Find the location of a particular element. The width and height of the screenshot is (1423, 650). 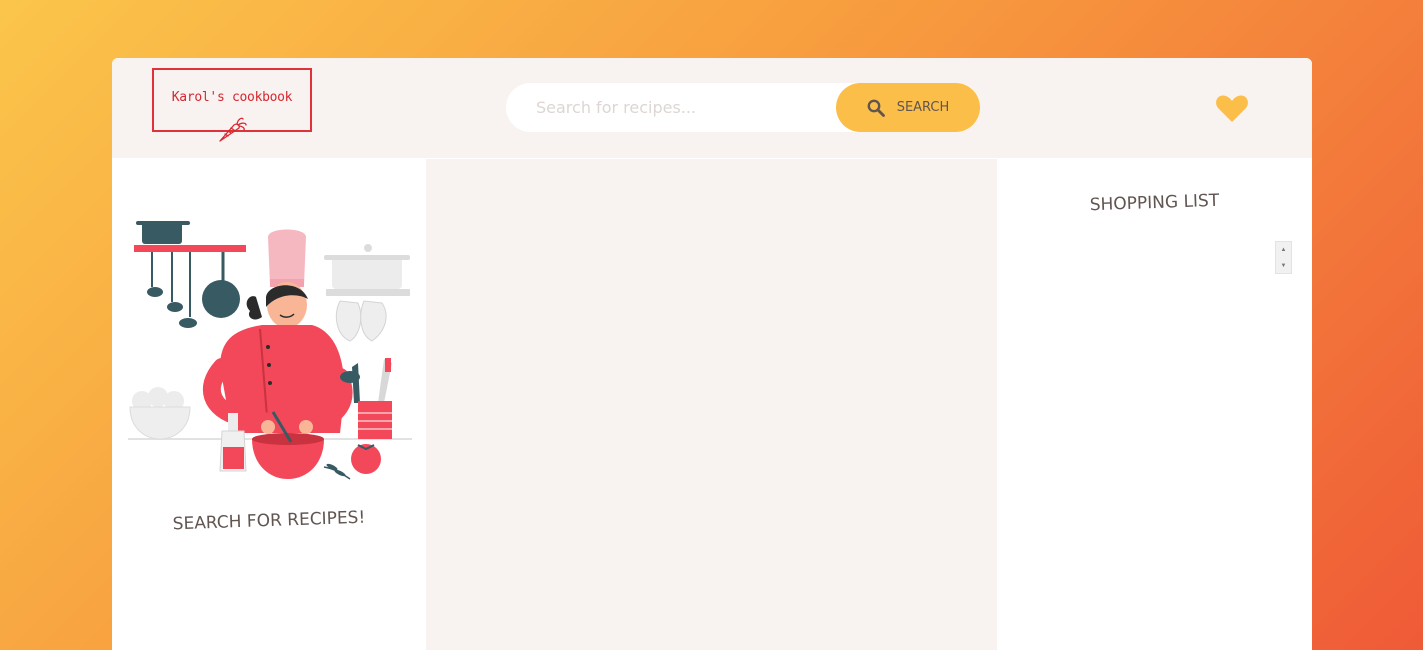

logo-text: Karol's cookbook is located at coordinates (232, 97).